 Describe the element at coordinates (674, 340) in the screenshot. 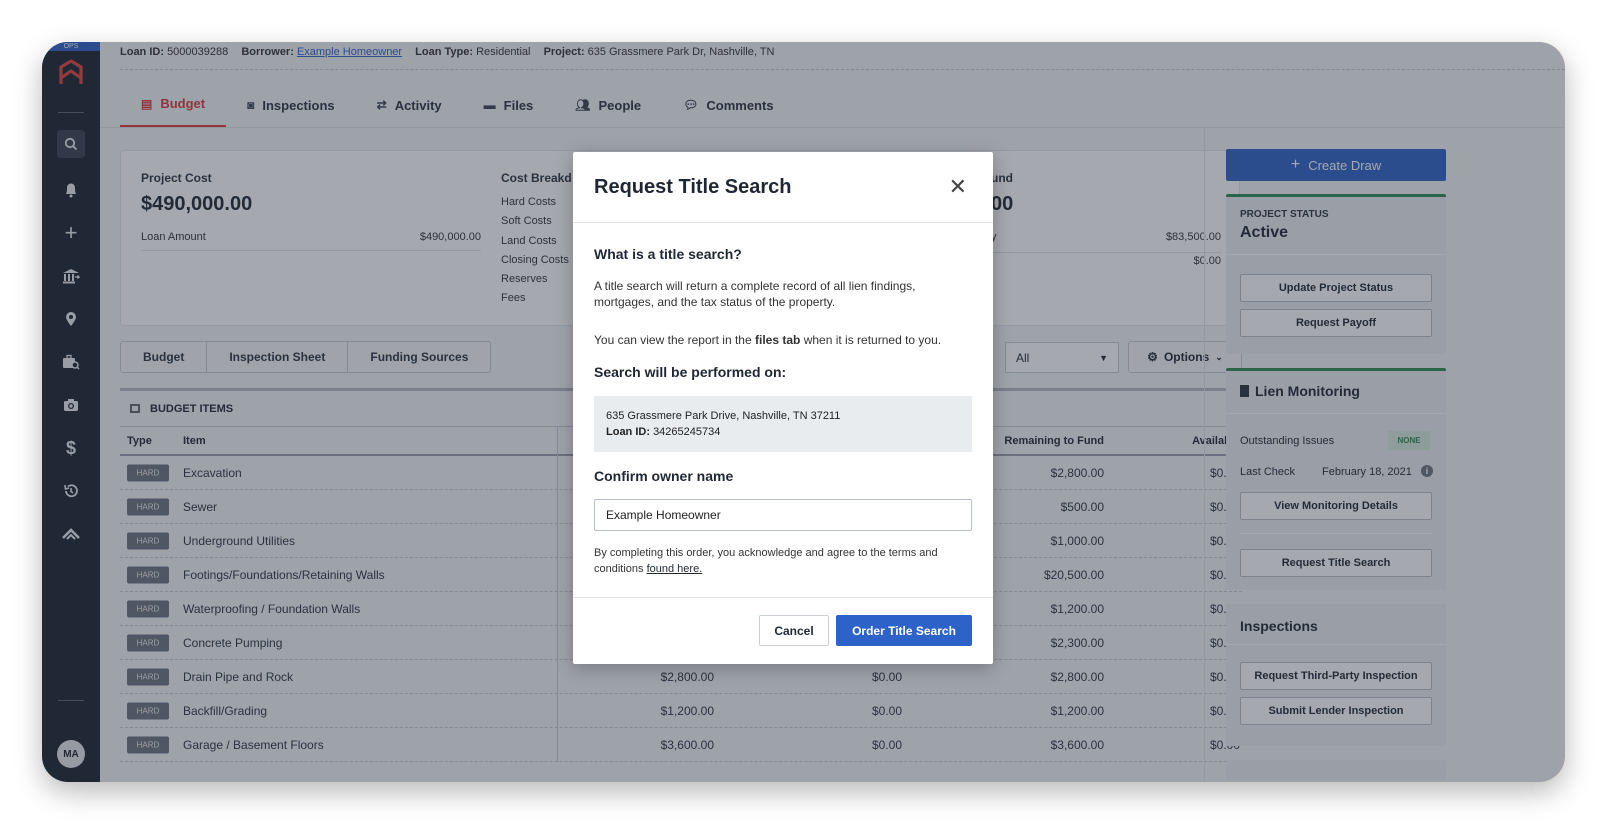

I see `files-note-pre: You can view the report in the` at that location.